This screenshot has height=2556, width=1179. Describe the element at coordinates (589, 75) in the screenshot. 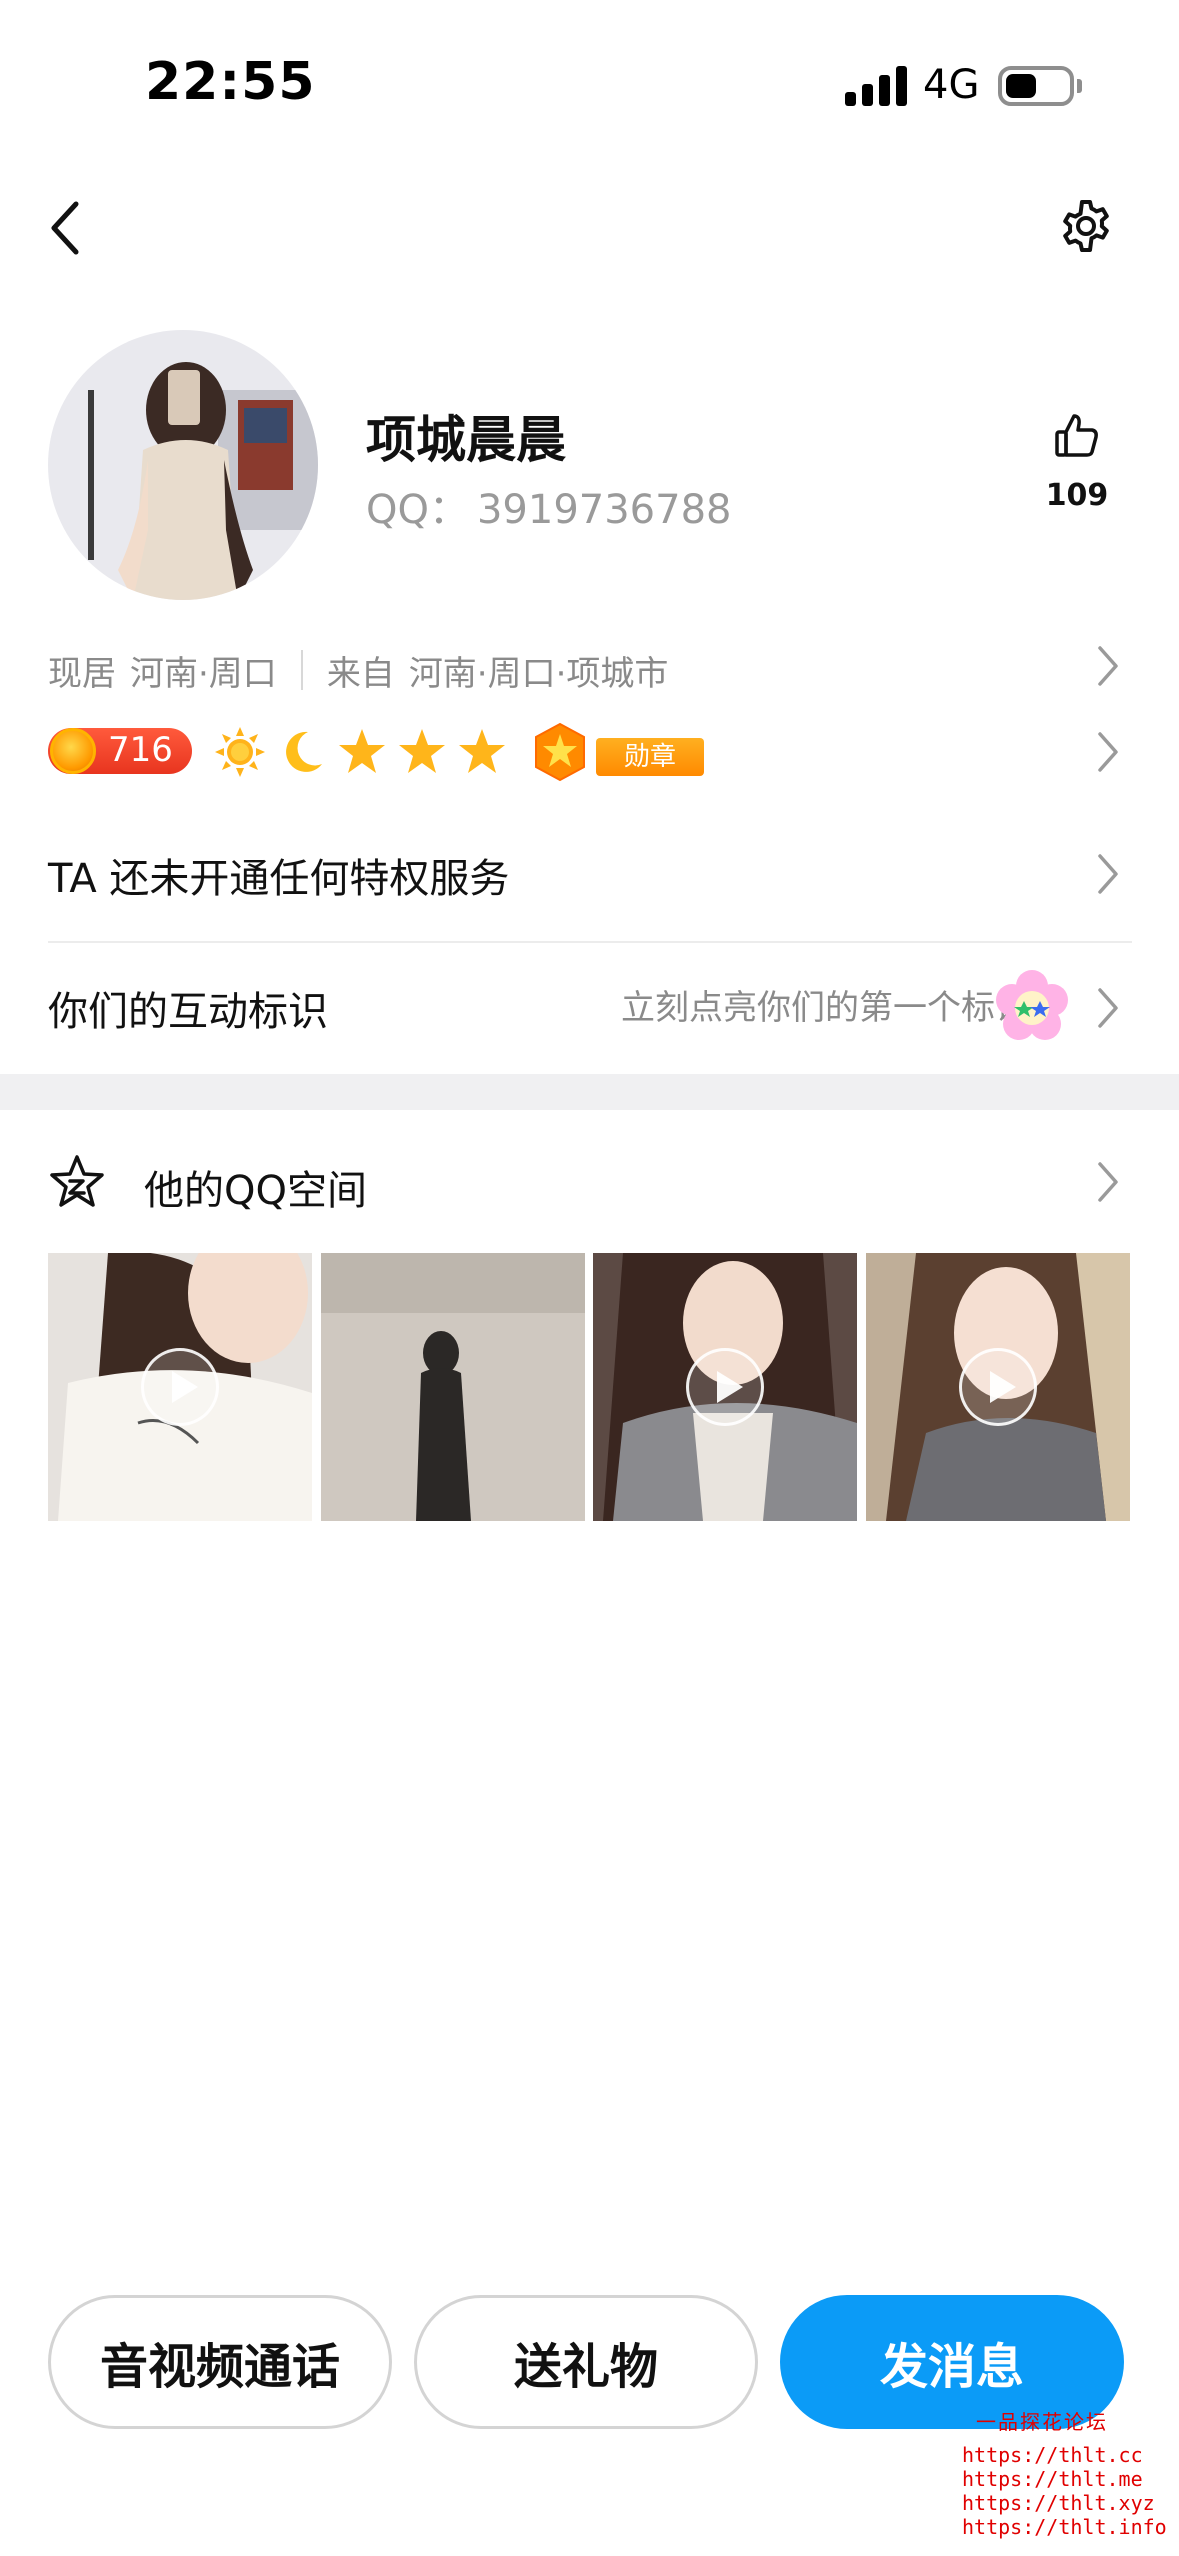

I see `status-bar: 22:55 4G` at that location.